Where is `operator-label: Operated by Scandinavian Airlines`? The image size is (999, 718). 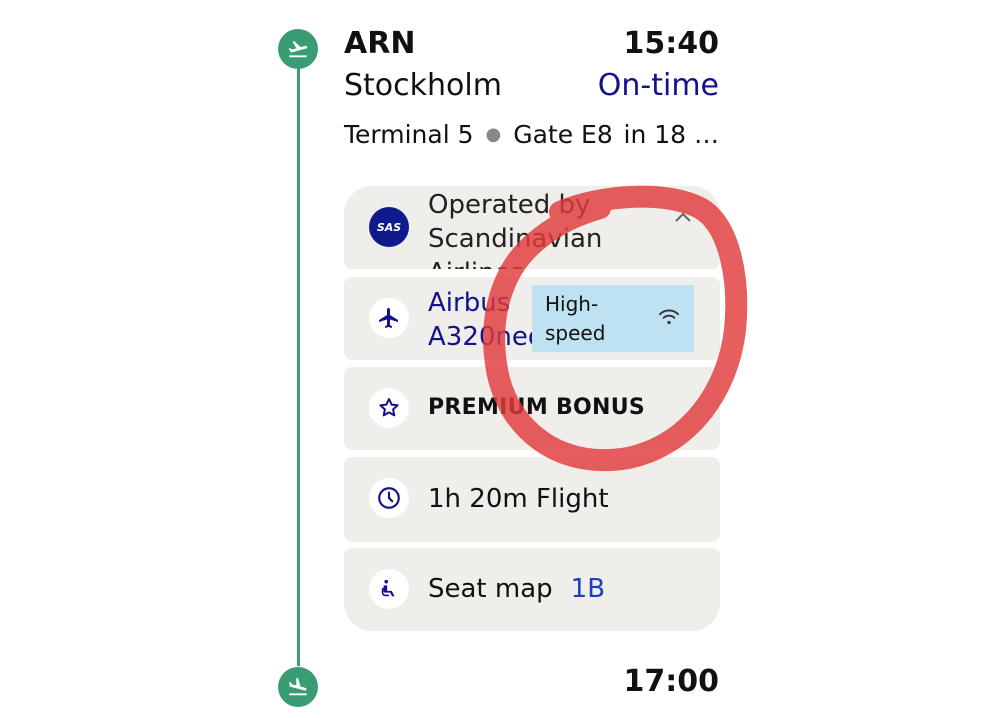 operator-label: Operated by Scandinavian Airlines is located at coordinates (515, 229).